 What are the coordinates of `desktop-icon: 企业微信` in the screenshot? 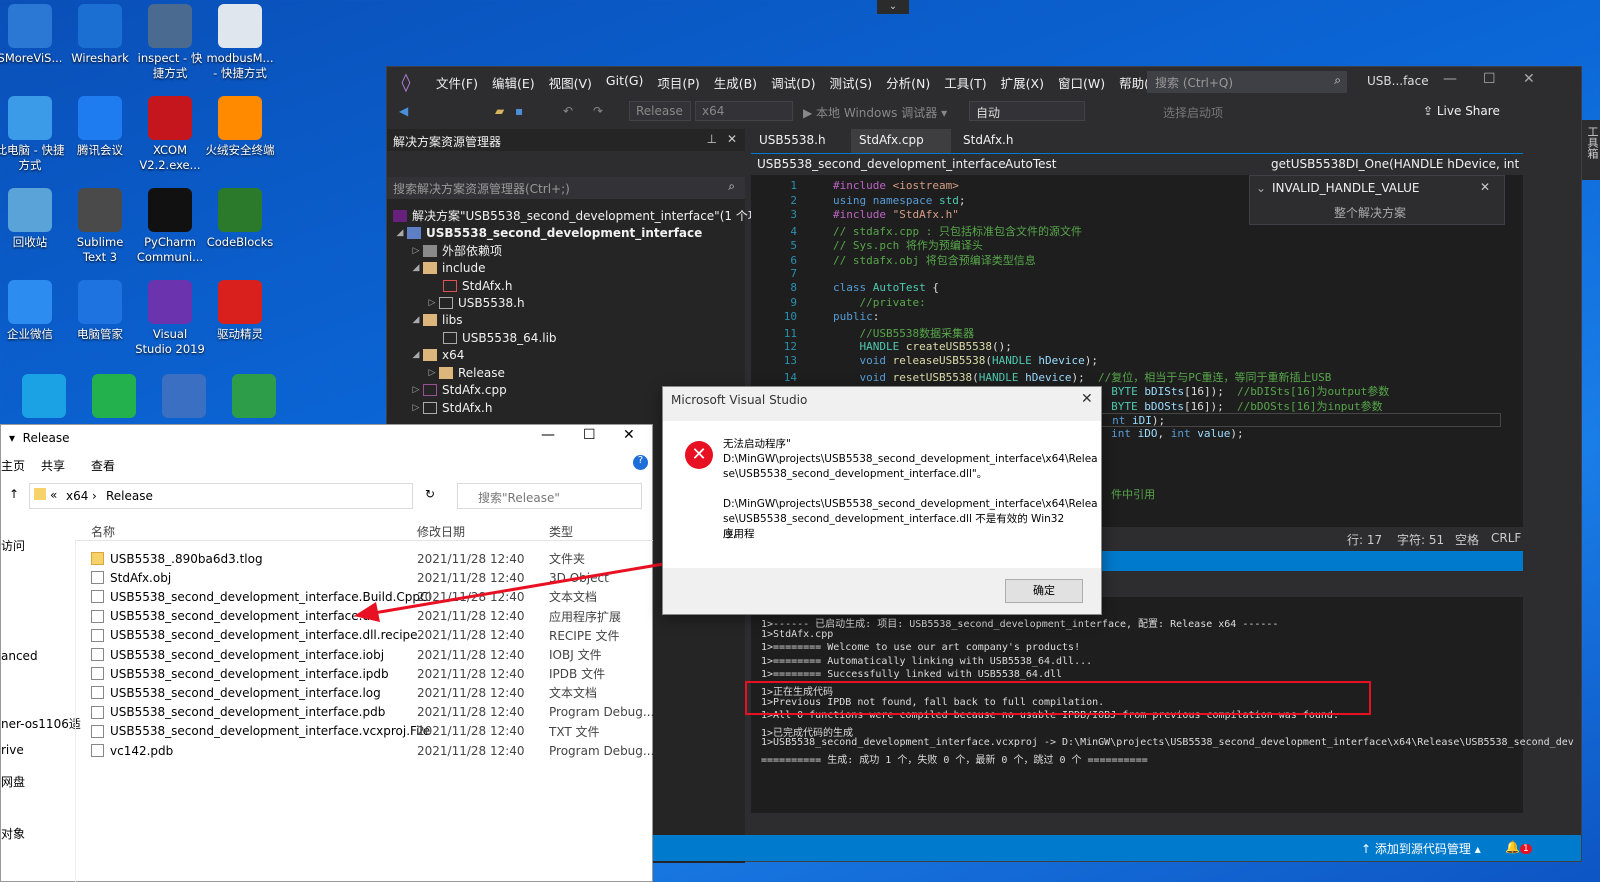 It's located at (33, 311).